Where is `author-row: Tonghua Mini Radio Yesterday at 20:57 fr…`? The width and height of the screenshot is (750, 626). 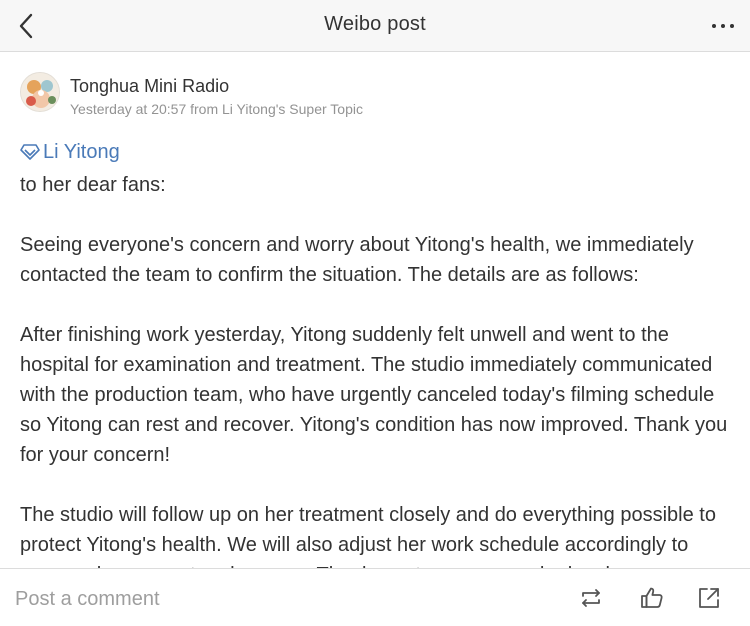
author-row: Tonghua Mini Radio Yesterday at 20:57 fr… is located at coordinates (375, 94).